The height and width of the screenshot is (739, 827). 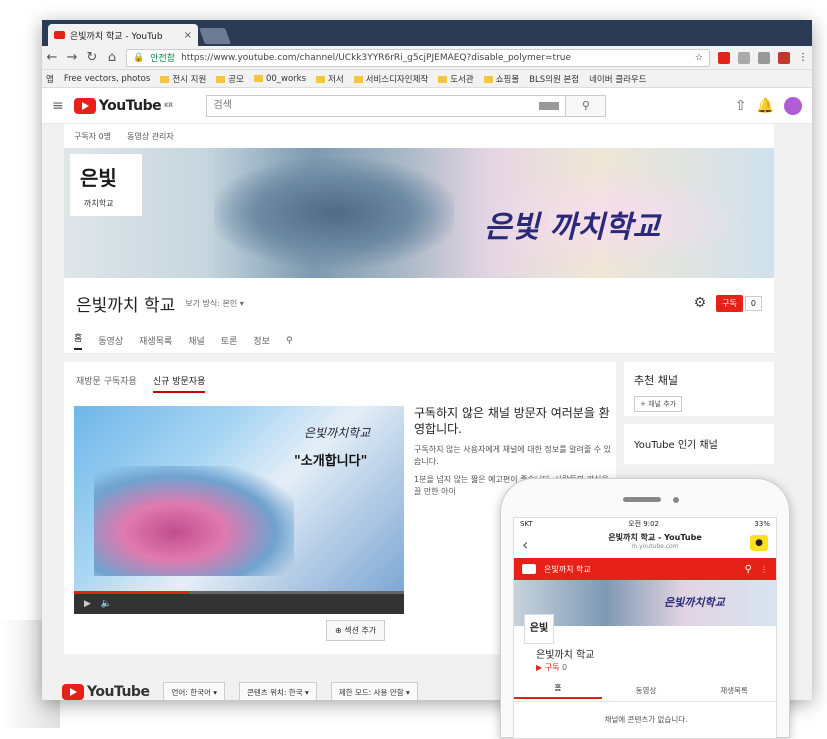 What do you see at coordinates (239, 500) in the screenshot?
I see `trailer-video: 은빛까치학교 "소개합니다"` at bounding box center [239, 500].